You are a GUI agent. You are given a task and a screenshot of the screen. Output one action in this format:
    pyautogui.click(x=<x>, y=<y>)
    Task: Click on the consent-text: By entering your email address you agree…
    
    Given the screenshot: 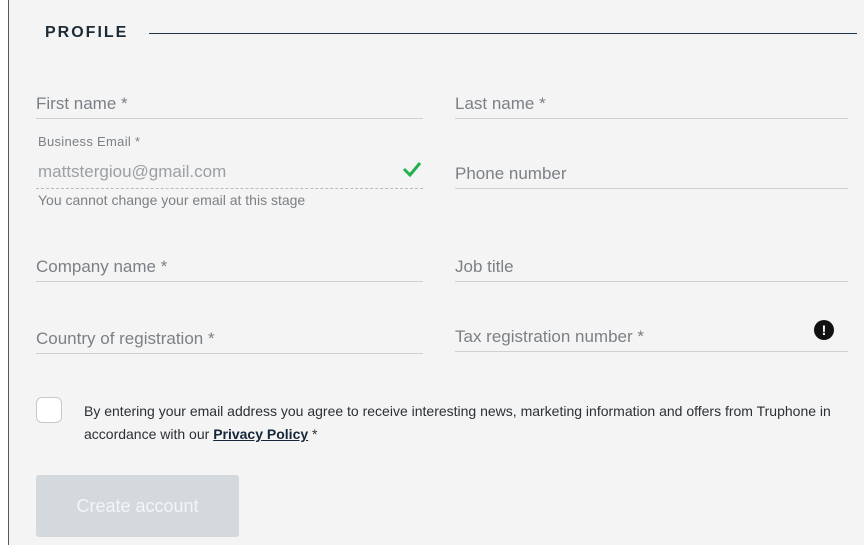 What is the action you would take?
    pyautogui.click(x=464, y=423)
    